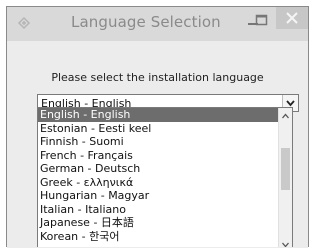 This screenshot has width=320, height=248. I want to click on list-item: English - English, so click(158, 115).